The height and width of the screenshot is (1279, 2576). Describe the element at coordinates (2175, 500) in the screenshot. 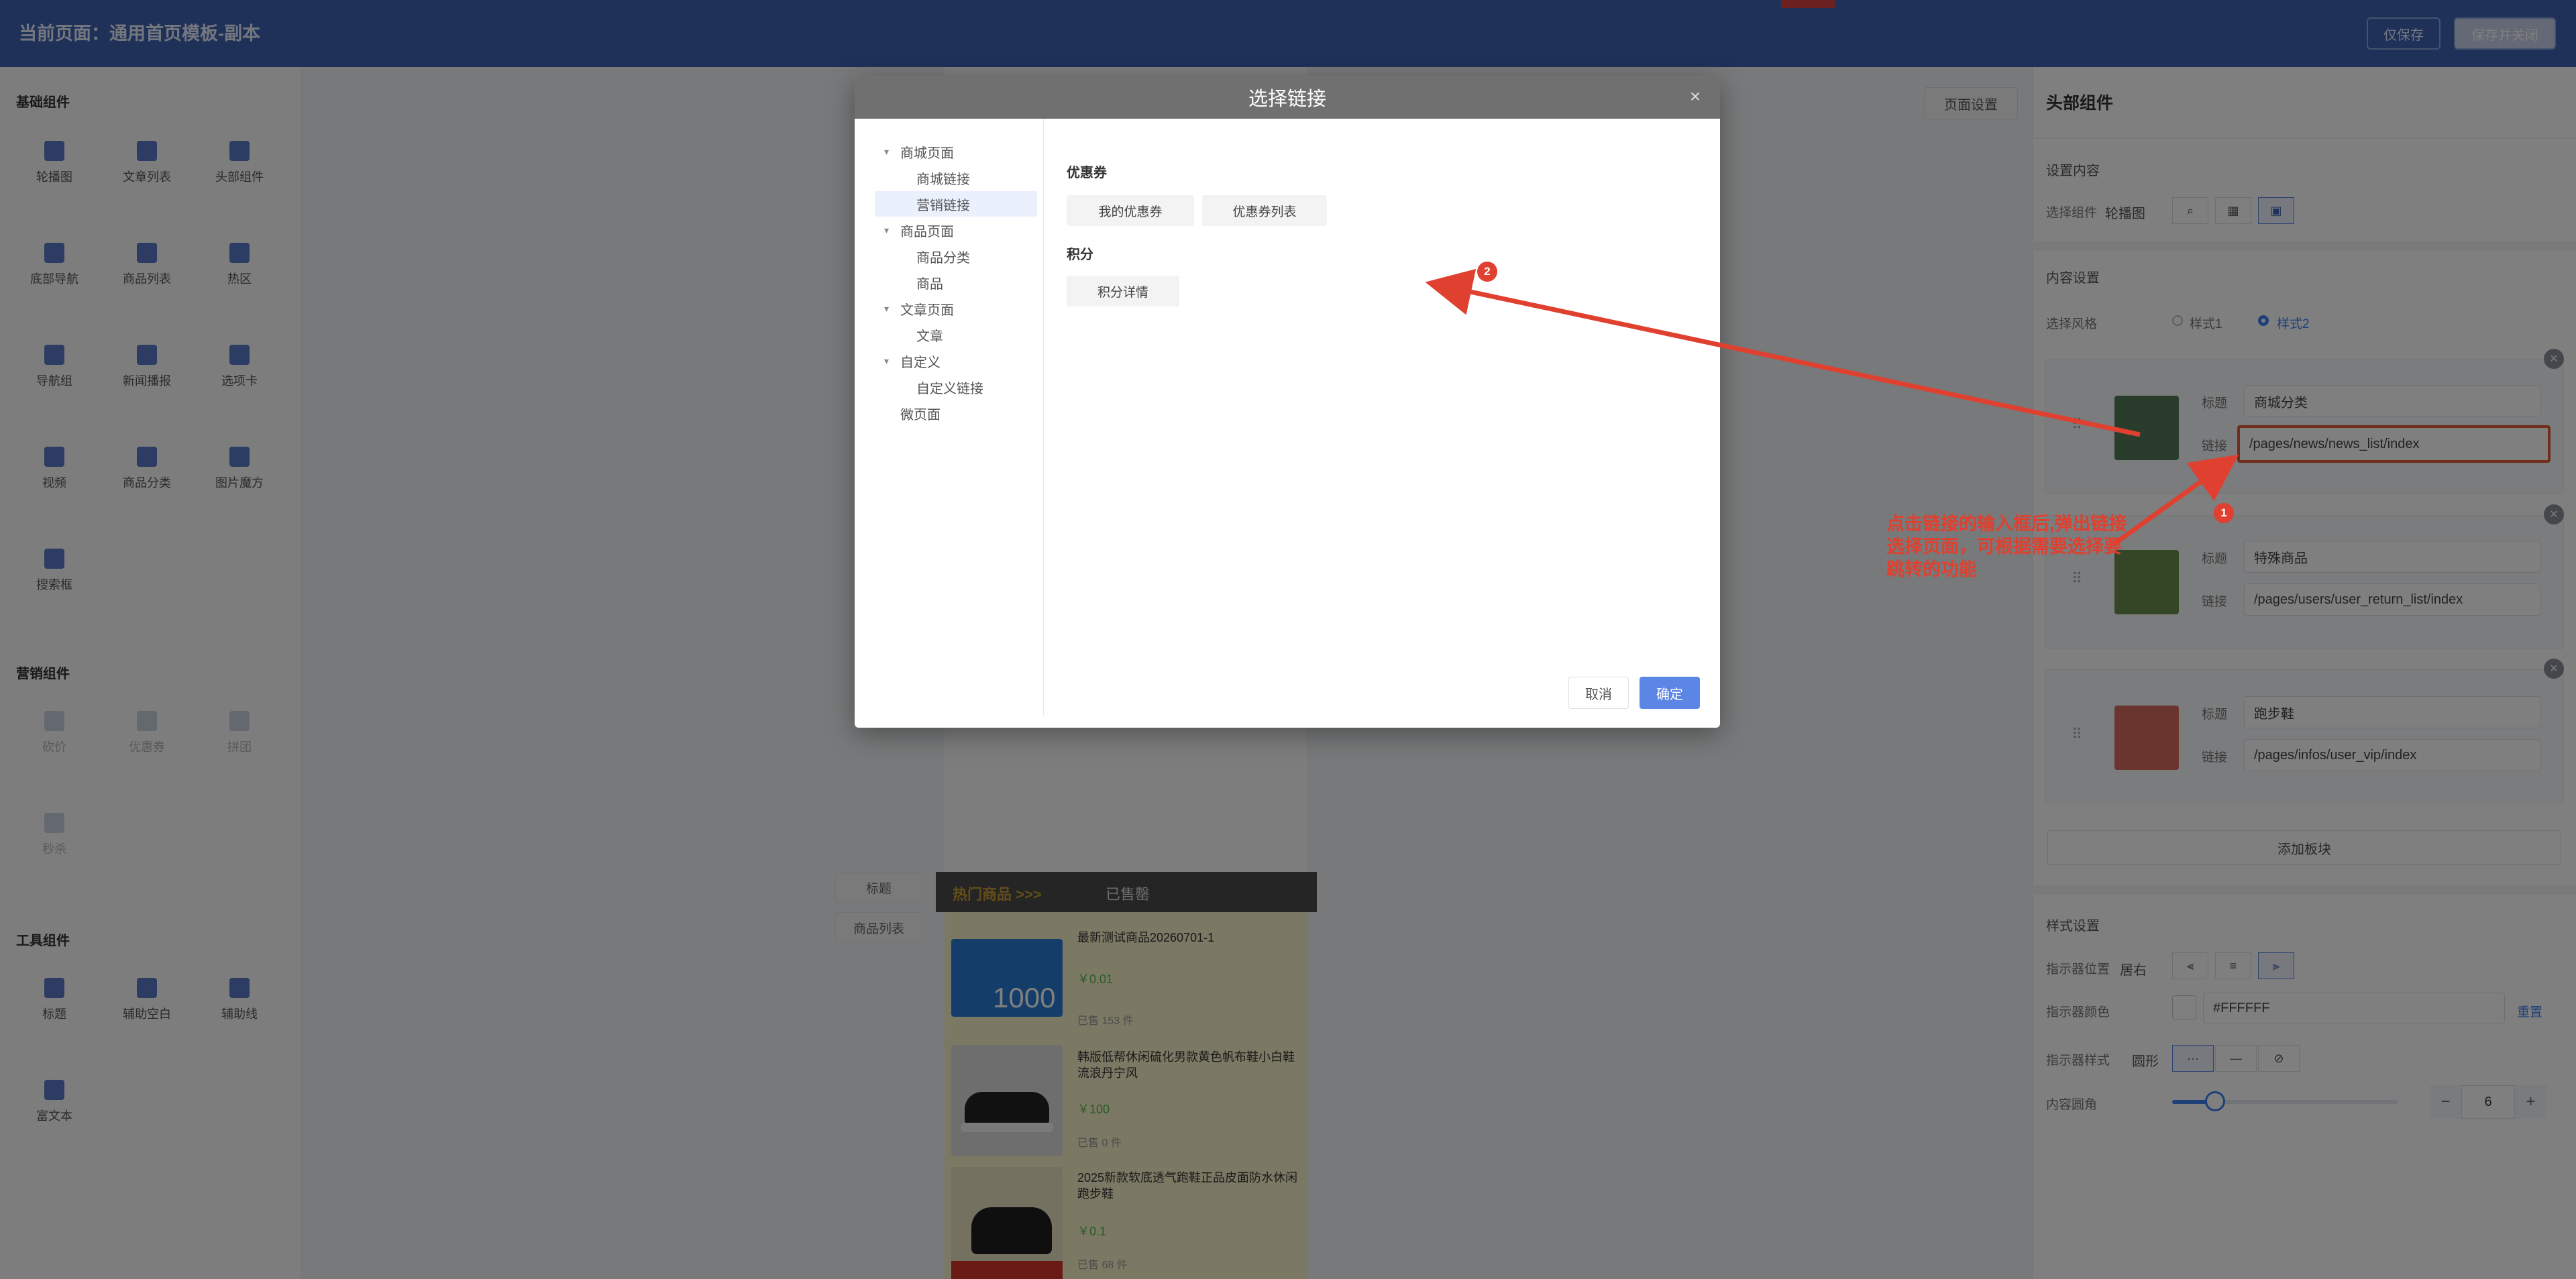

I see `arrow-to-link-input` at that location.